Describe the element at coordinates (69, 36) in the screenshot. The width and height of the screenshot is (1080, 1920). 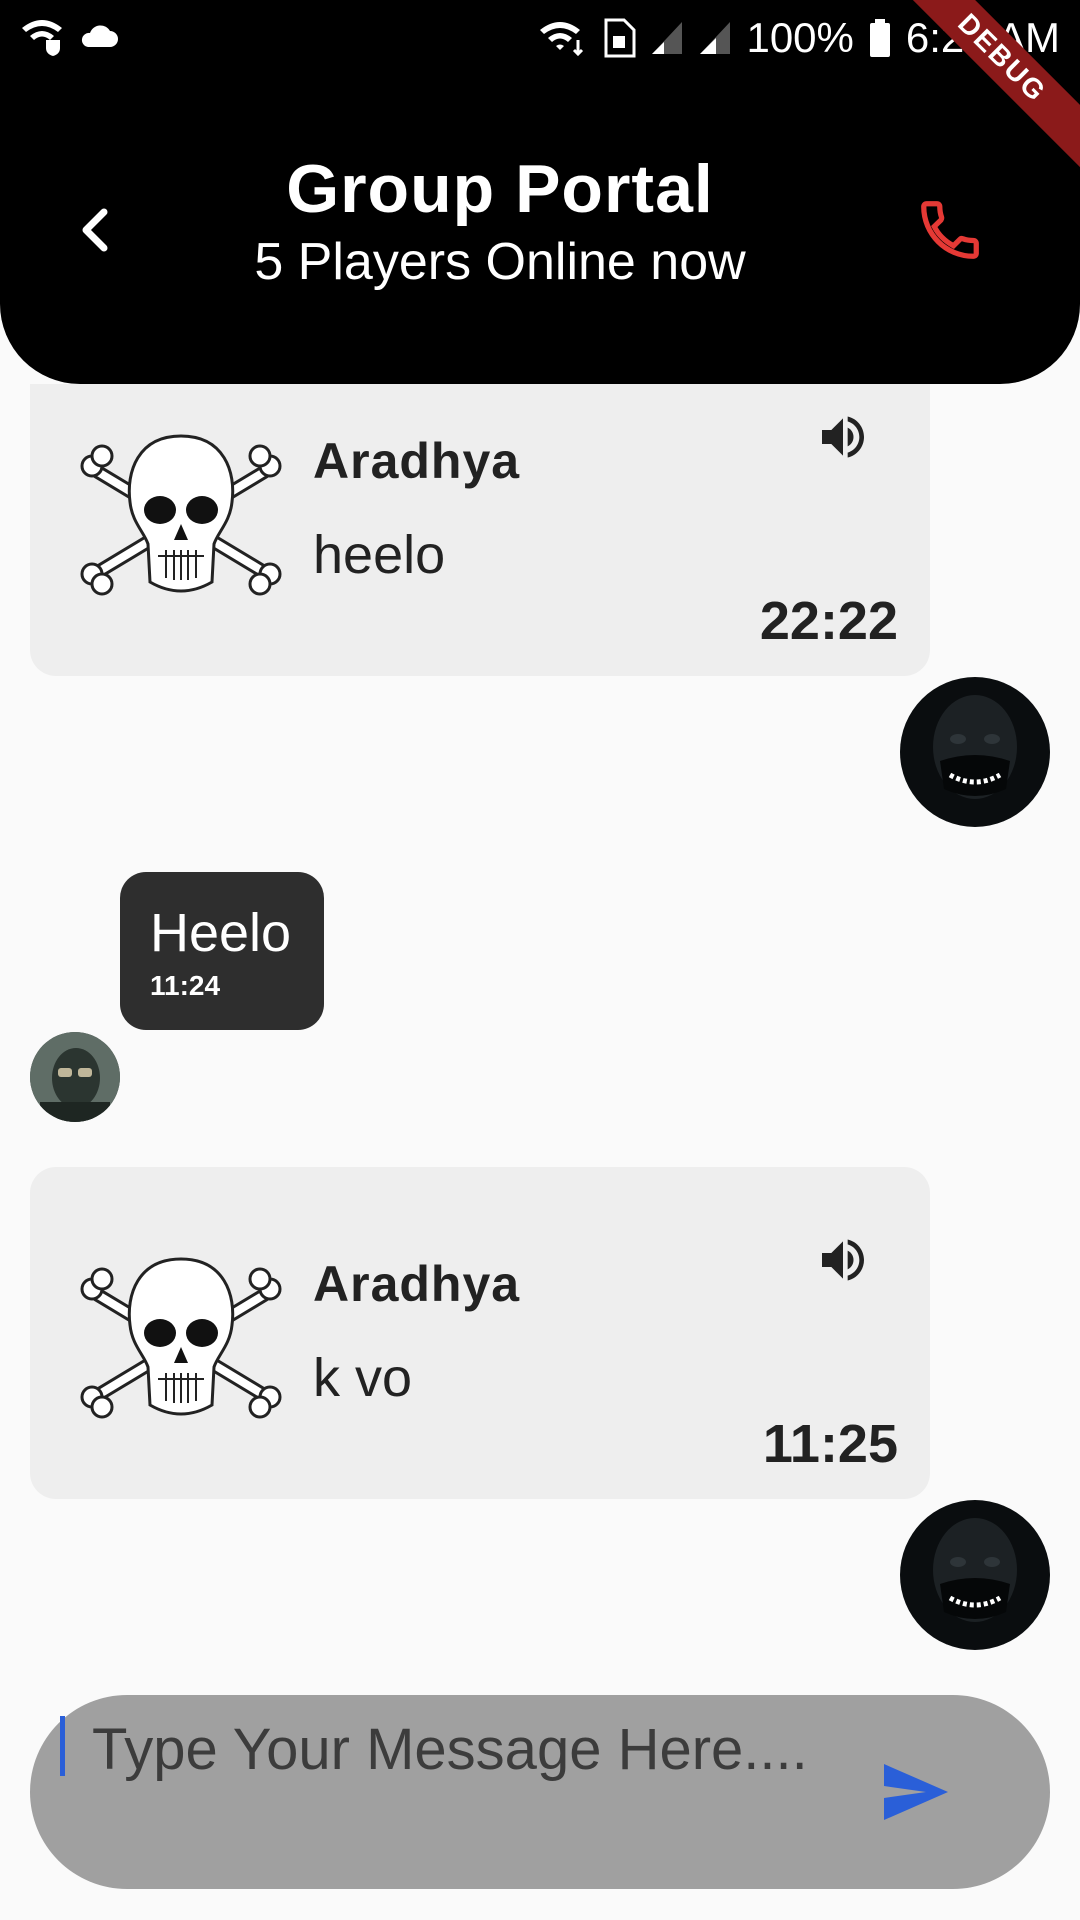
I see `status-left` at that location.